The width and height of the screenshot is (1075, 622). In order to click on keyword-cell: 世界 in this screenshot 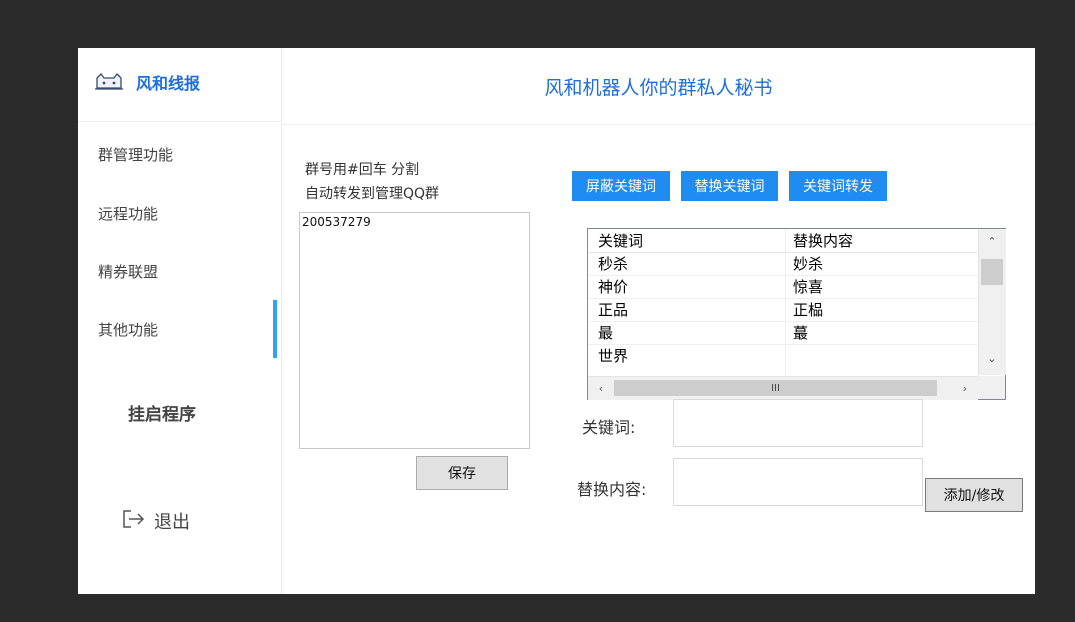, I will do `click(613, 356)`.